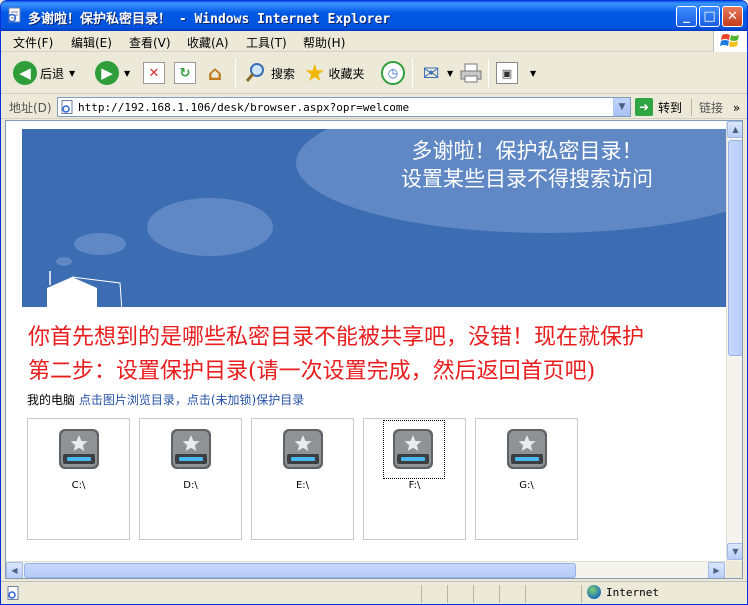 Image resolution: width=748 pixels, height=605 pixels. Describe the element at coordinates (51, 400) in the screenshot. I see `my-computer-label: 我的电脑` at that location.